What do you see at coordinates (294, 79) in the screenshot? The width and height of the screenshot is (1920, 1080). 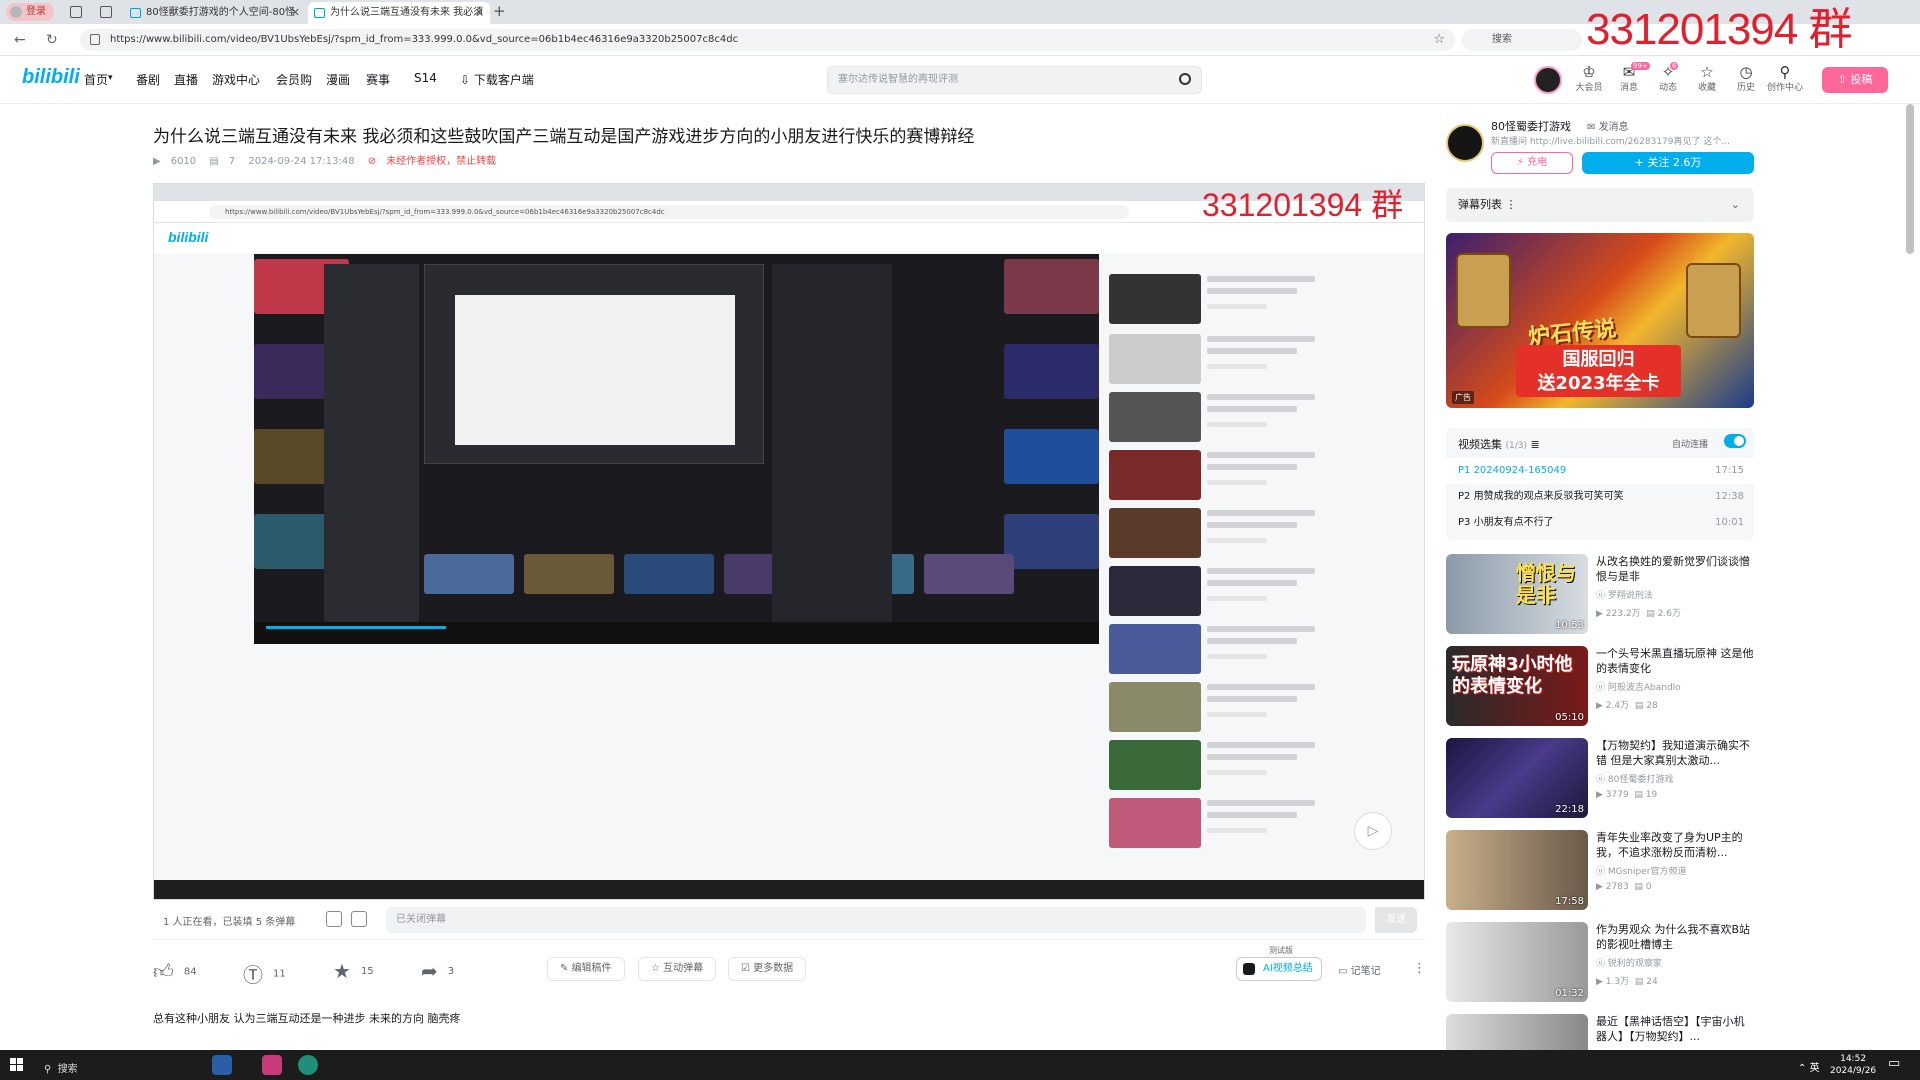 I see `nav-mall: 会员购` at bounding box center [294, 79].